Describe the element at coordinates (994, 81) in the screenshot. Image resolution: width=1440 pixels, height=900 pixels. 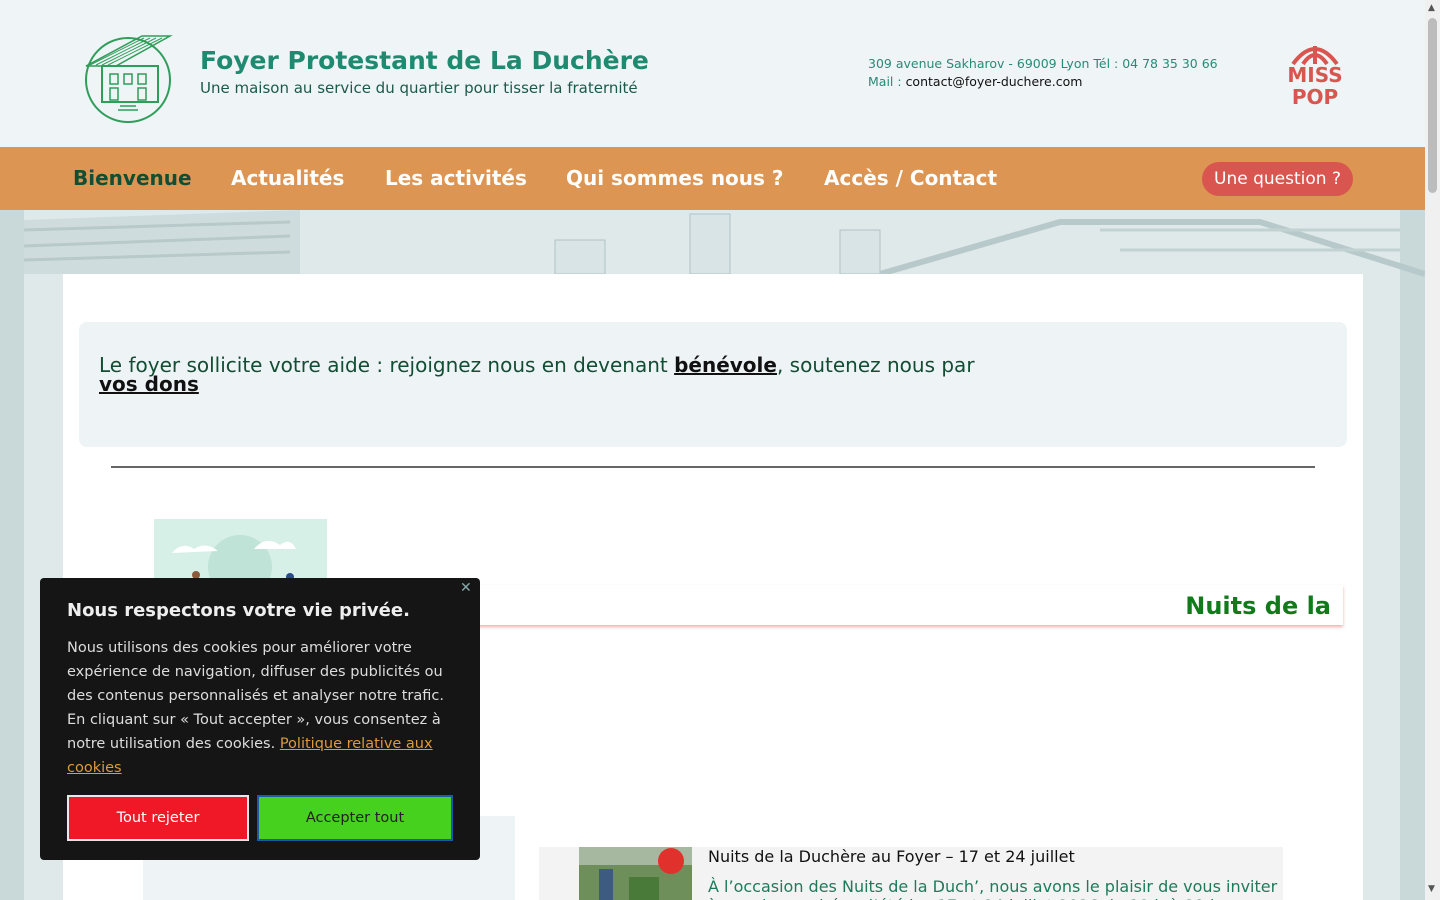
I see `mail-link: contact@foyer-duchere.com` at that location.